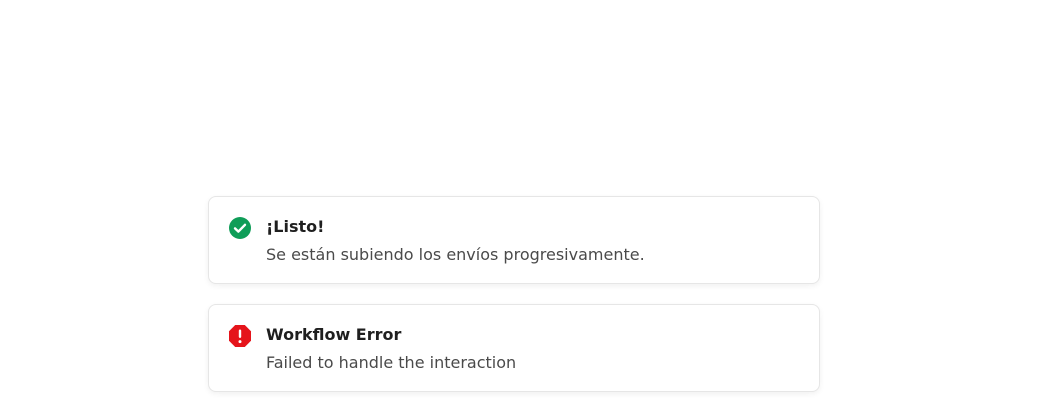 Image resolution: width=1038 pixels, height=413 pixels. I want to click on toast-title: Workflow Error, so click(334, 334).